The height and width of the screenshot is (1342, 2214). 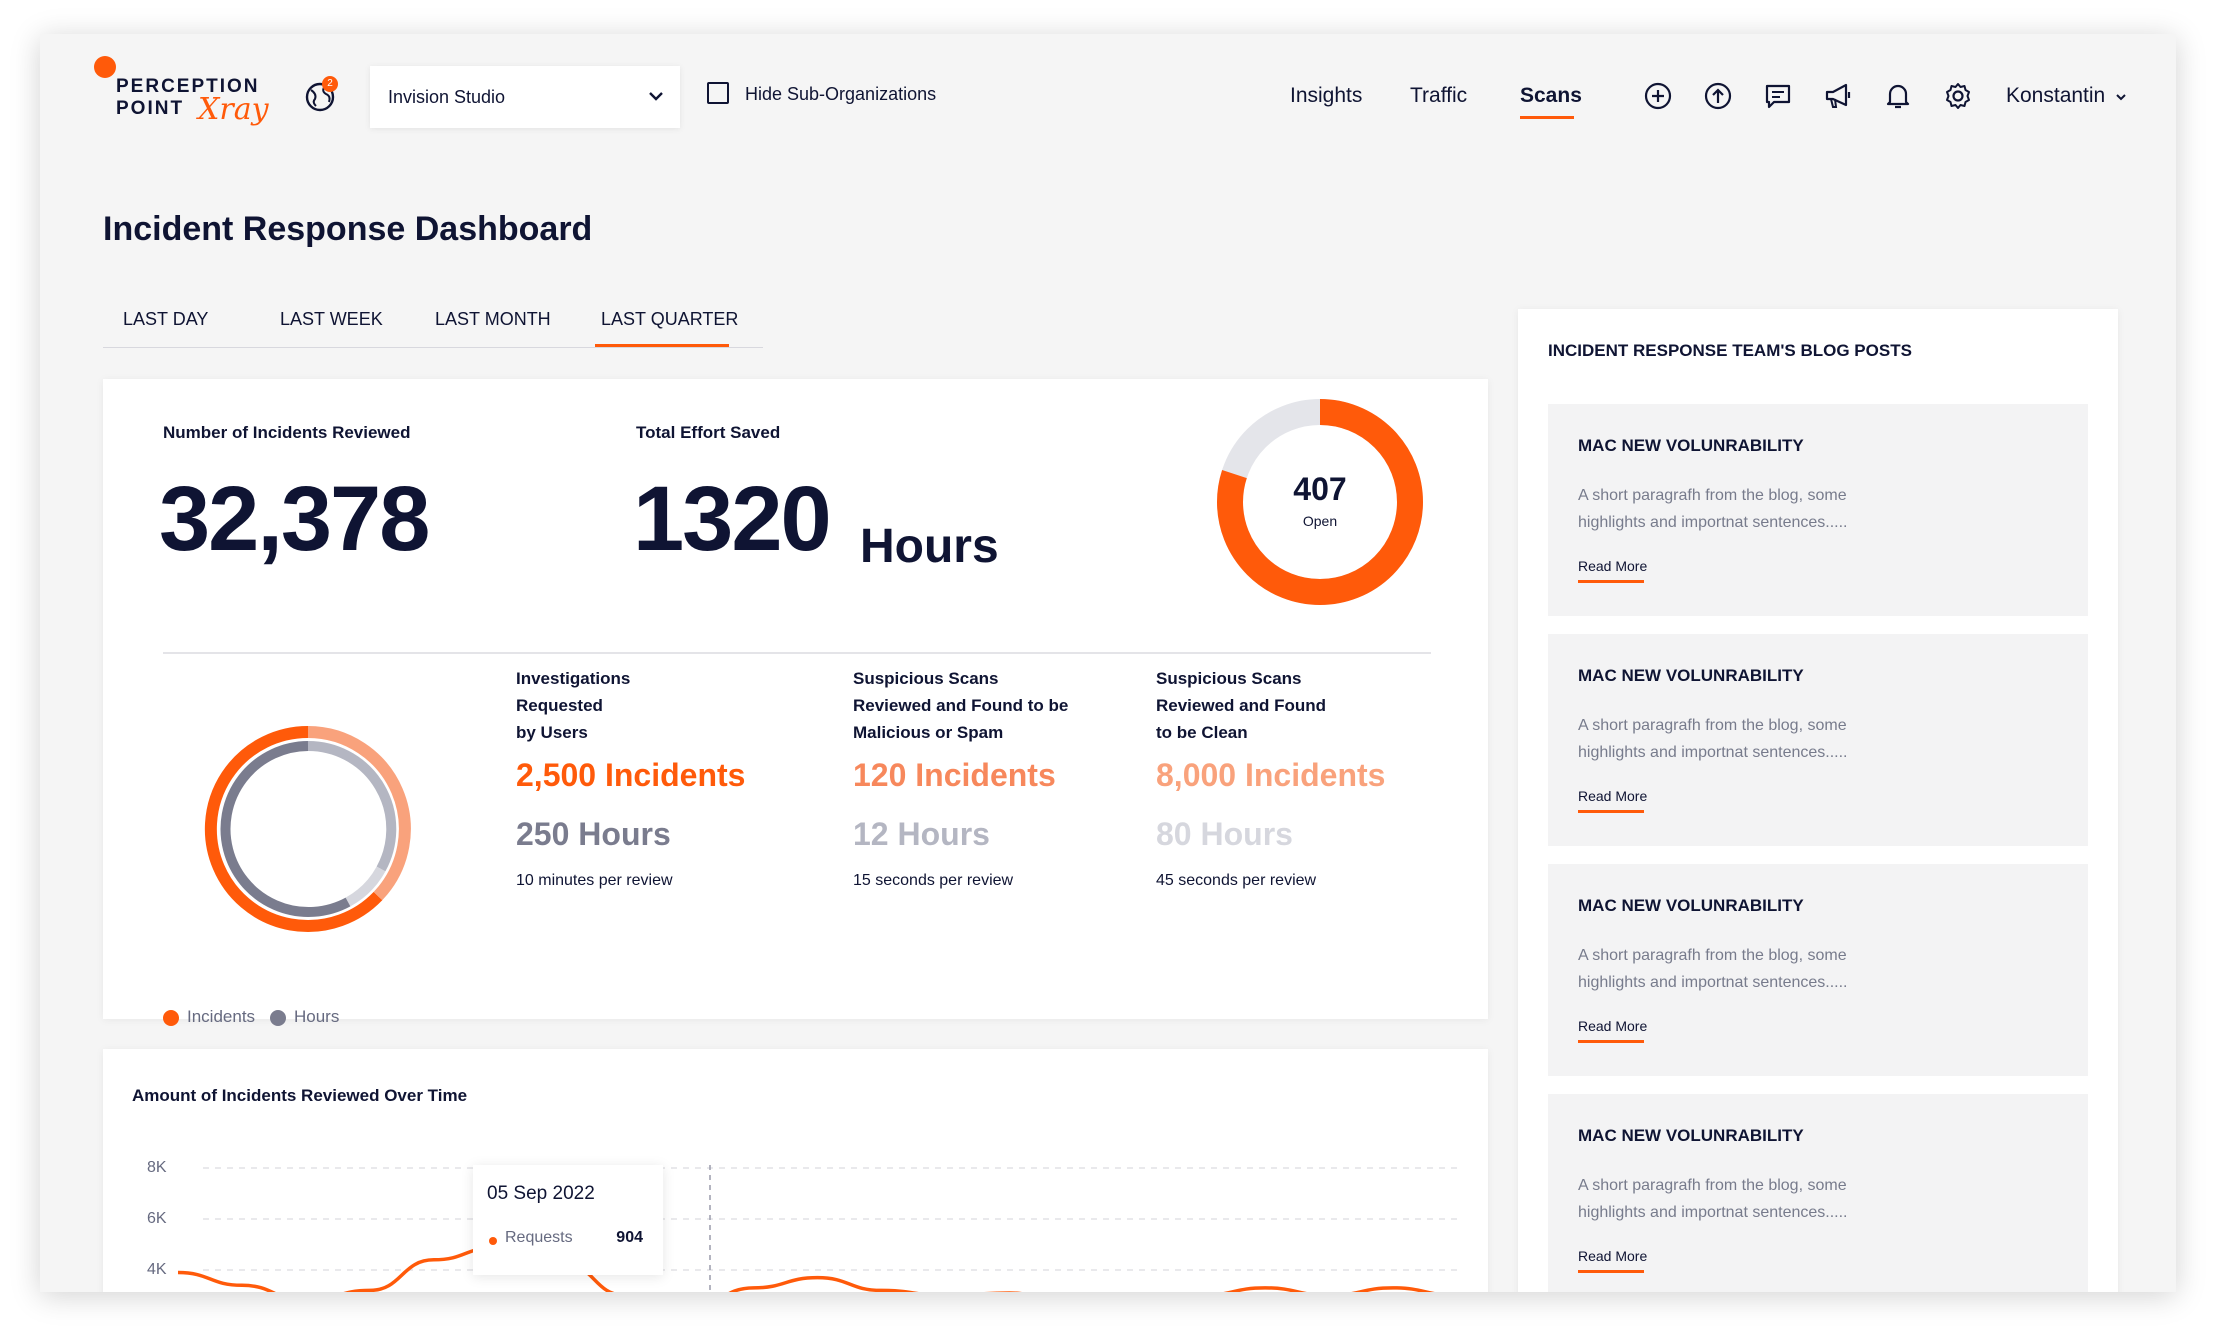 I want to click on tab-last-quarter: LAST QUARTER, so click(x=669, y=319).